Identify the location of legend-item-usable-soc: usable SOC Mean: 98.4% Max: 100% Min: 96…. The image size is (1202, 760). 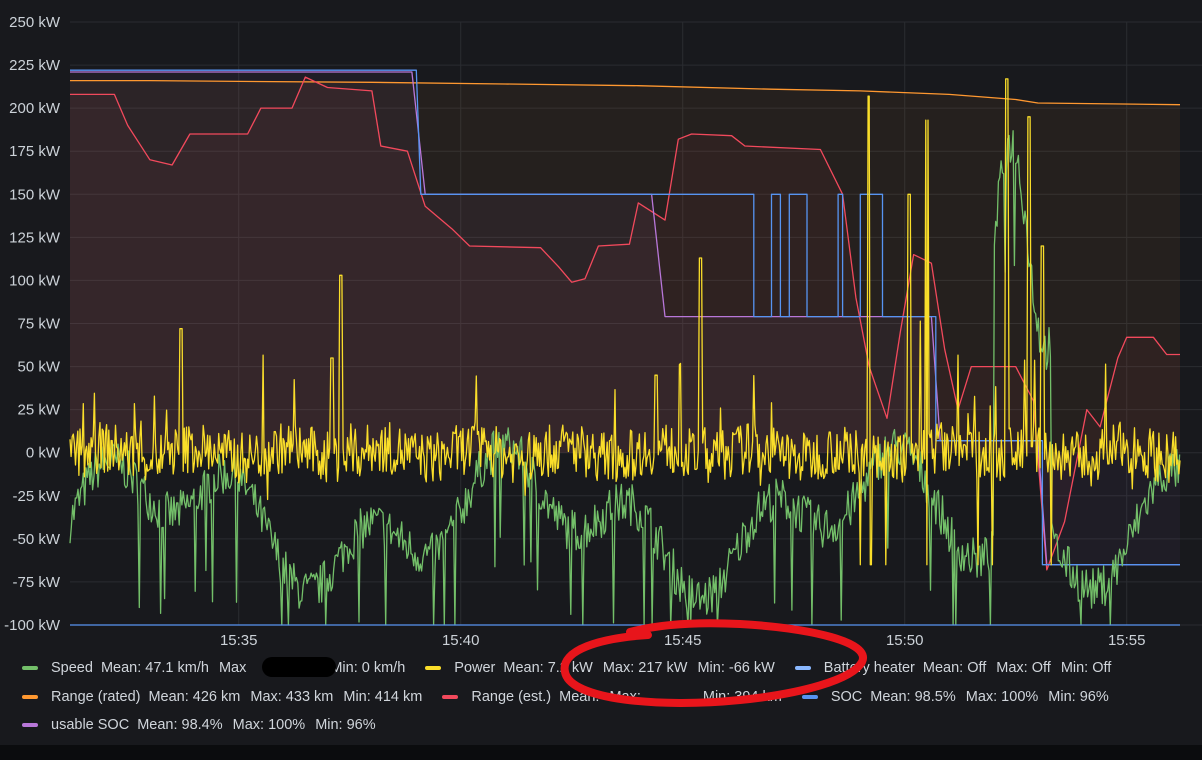
(204, 725).